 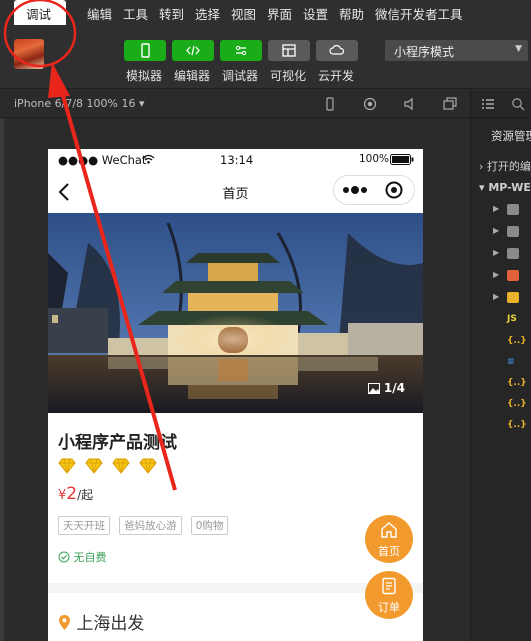 What do you see at coordinates (386, 388) in the screenshot?
I see `gallery-counter: 1/4` at bounding box center [386, 388].